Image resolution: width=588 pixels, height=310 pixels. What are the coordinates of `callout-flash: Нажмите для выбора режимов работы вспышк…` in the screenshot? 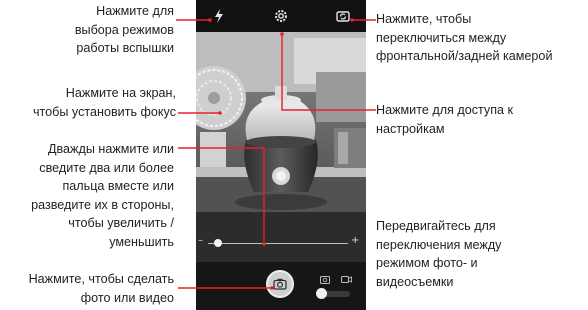 It's located at (124, 30).